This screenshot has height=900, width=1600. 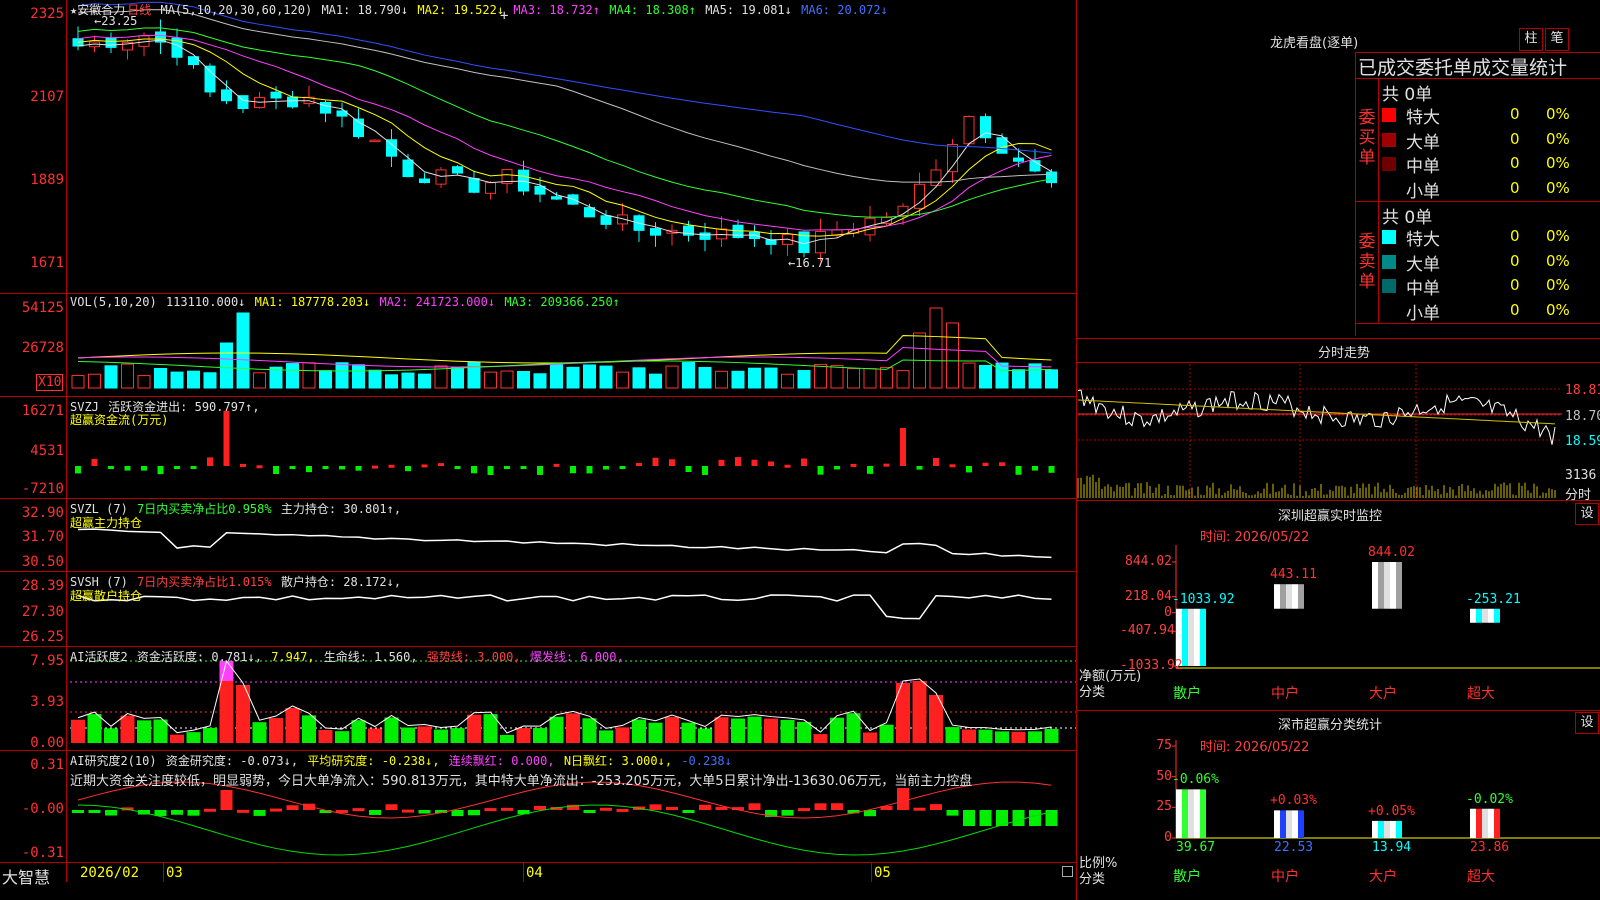 What do you see at coordinates (1255, 747) in the screenshot?
I see `class-time: 时间: 2026/05/22` at bounding box center [1255, 747].